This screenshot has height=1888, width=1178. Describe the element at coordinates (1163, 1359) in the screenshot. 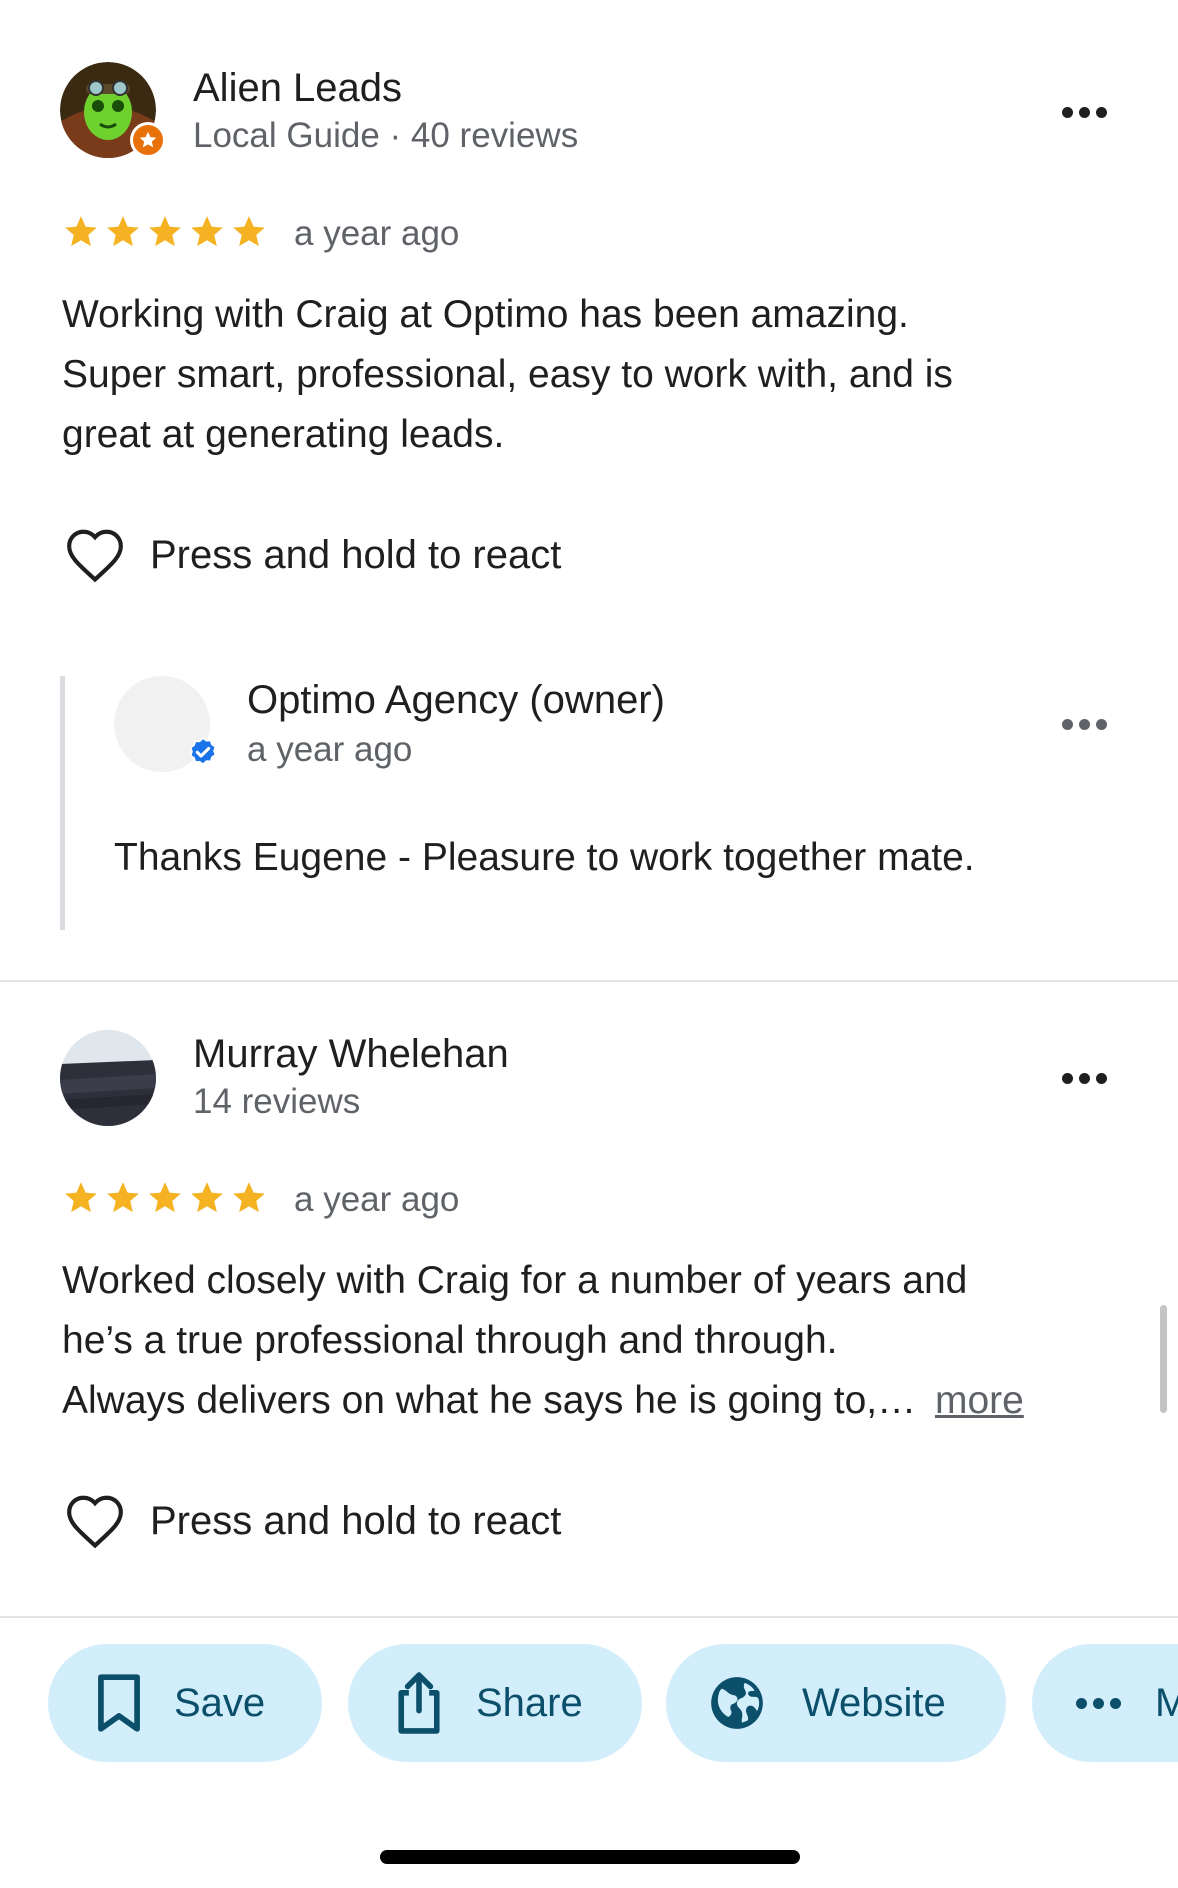

I see `scrollbar` at that location.